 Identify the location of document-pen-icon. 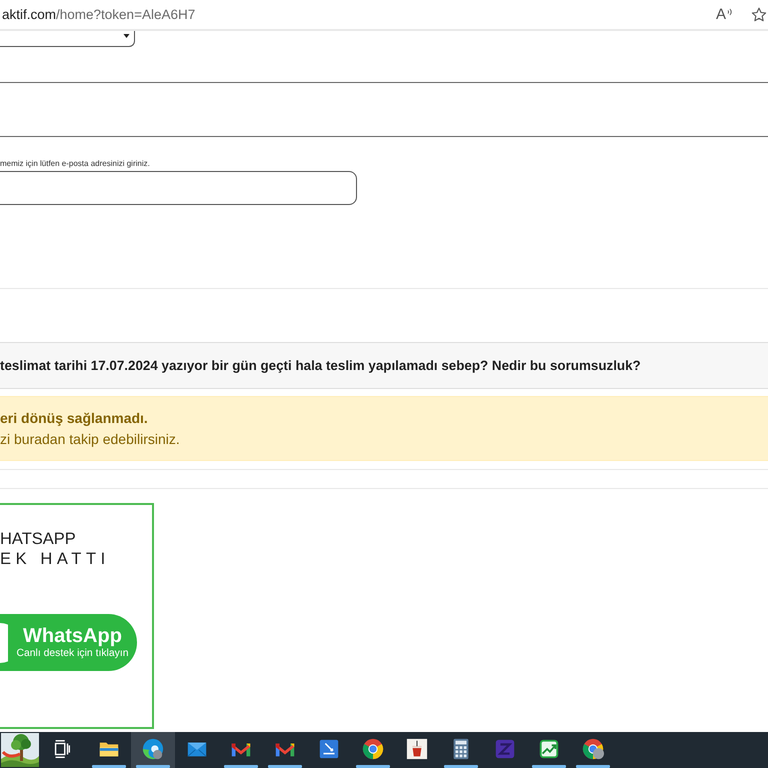
(329, 749).